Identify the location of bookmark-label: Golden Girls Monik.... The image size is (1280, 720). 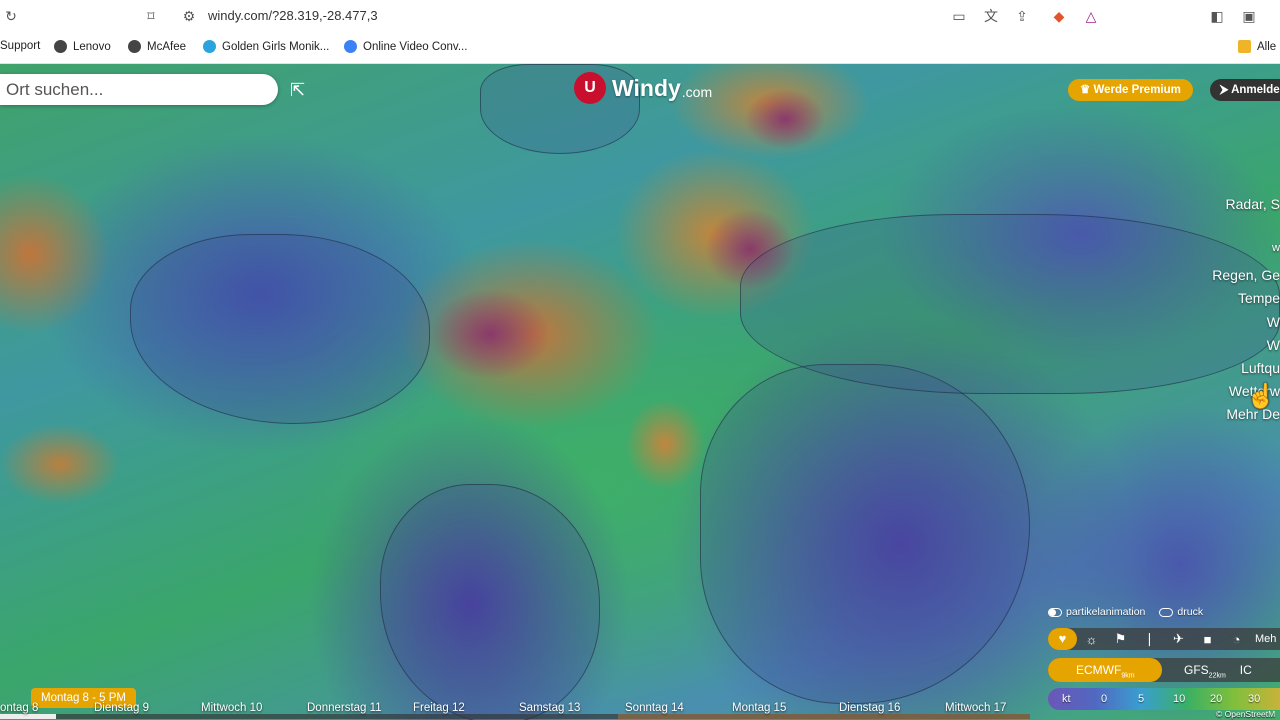
(276, 46).